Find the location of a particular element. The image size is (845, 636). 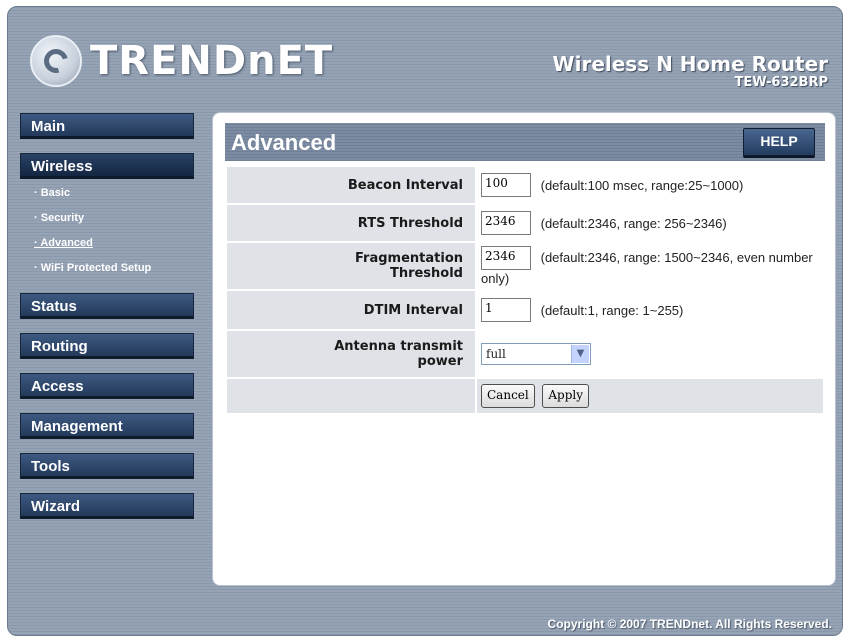

antenna-power-select: full ▼ is located at coordinates (536, 354).